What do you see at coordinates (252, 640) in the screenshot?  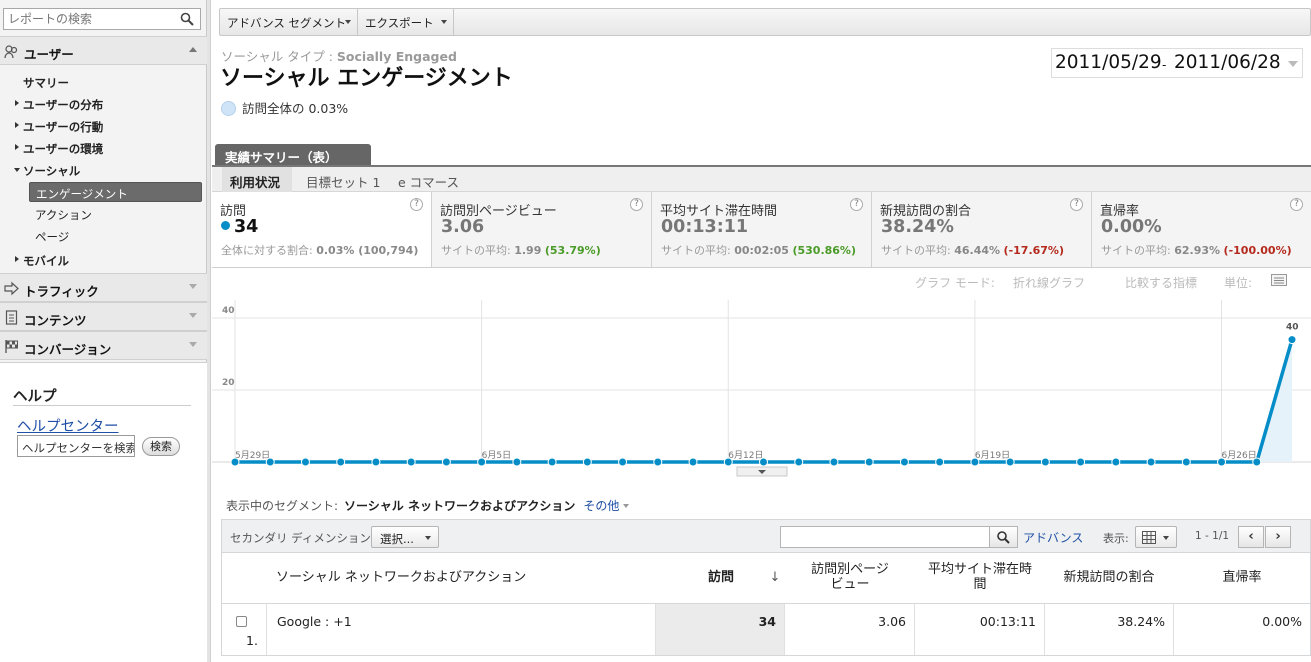 I see `row-index: 1.` at bounding box center [252, 640].